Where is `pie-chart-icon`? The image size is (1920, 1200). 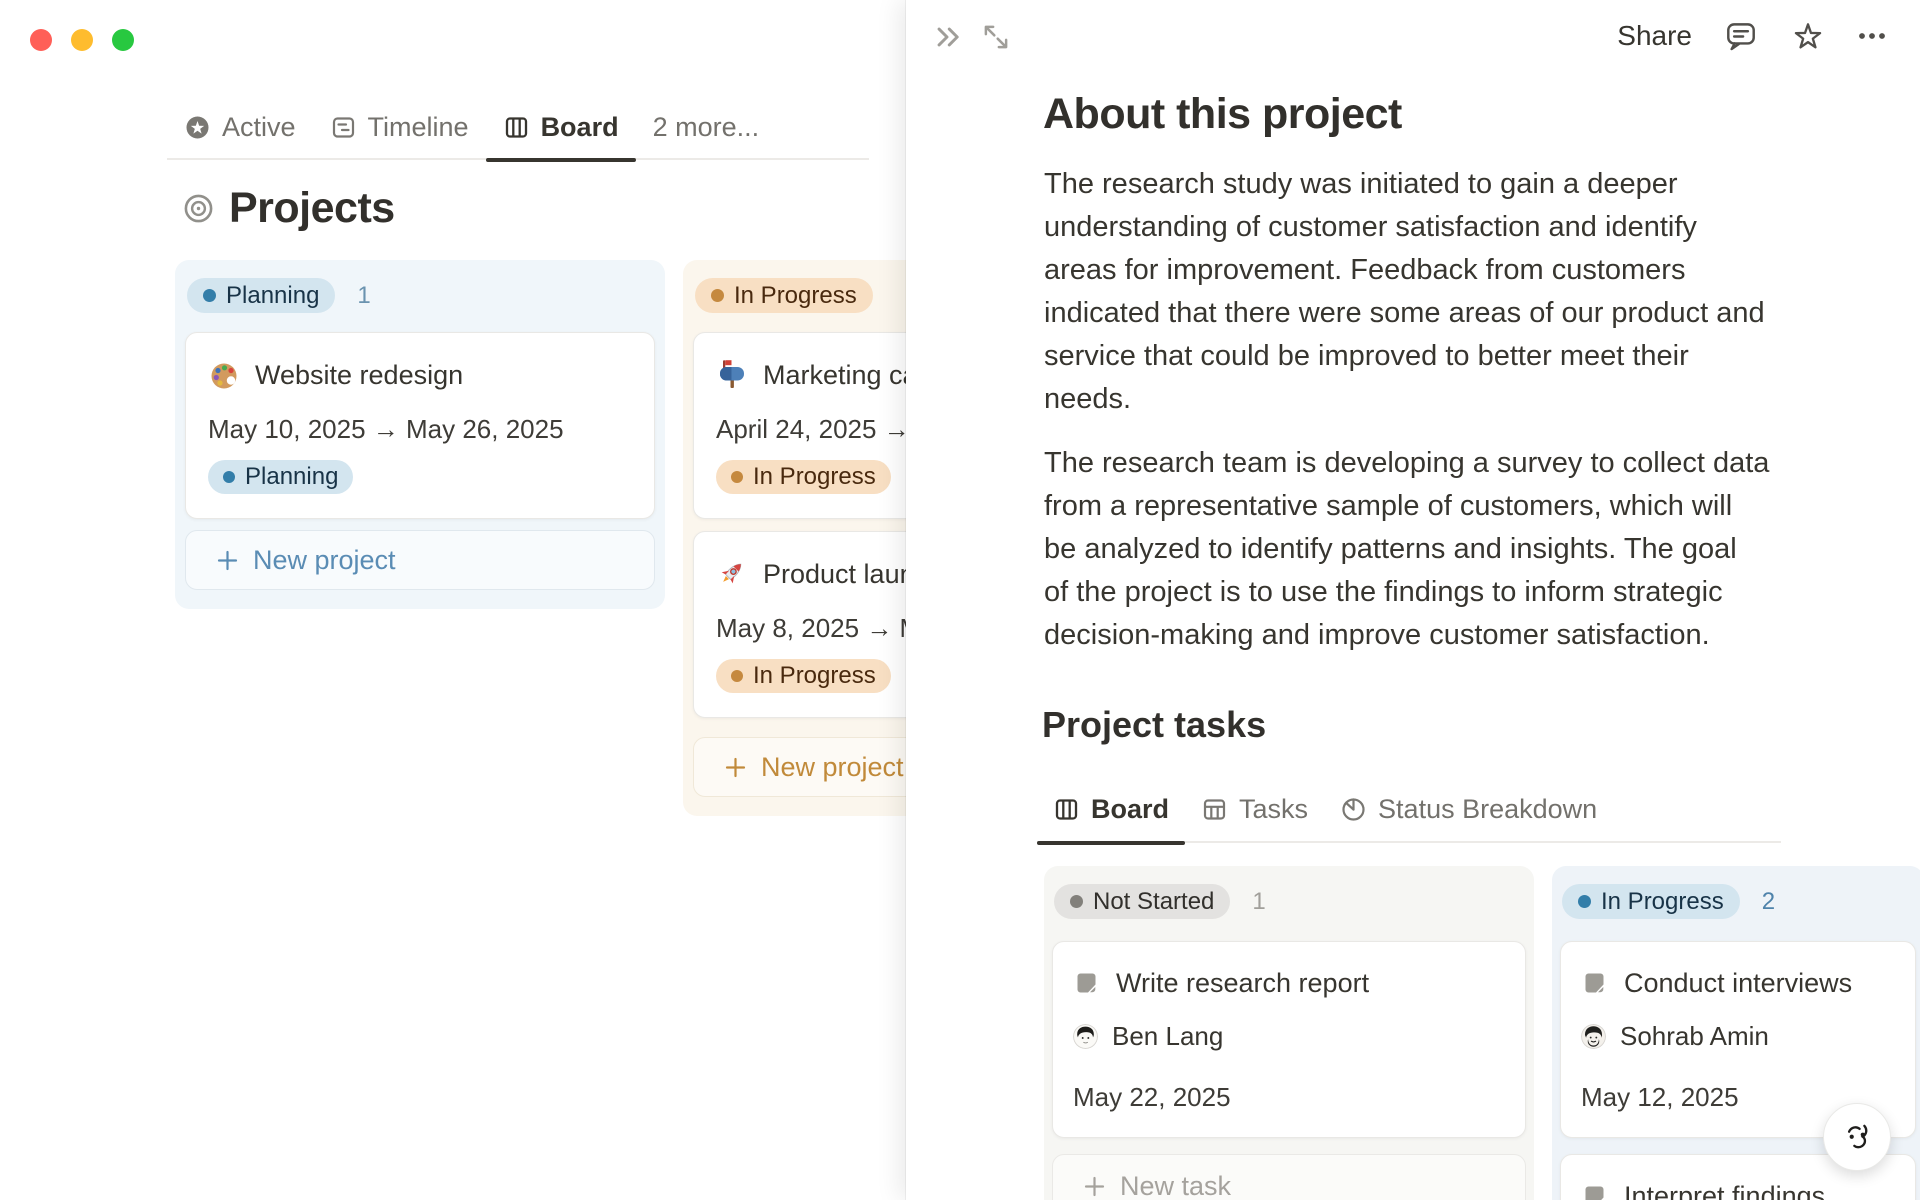 pie-chart-icon is located at coordinates (1353, 809).